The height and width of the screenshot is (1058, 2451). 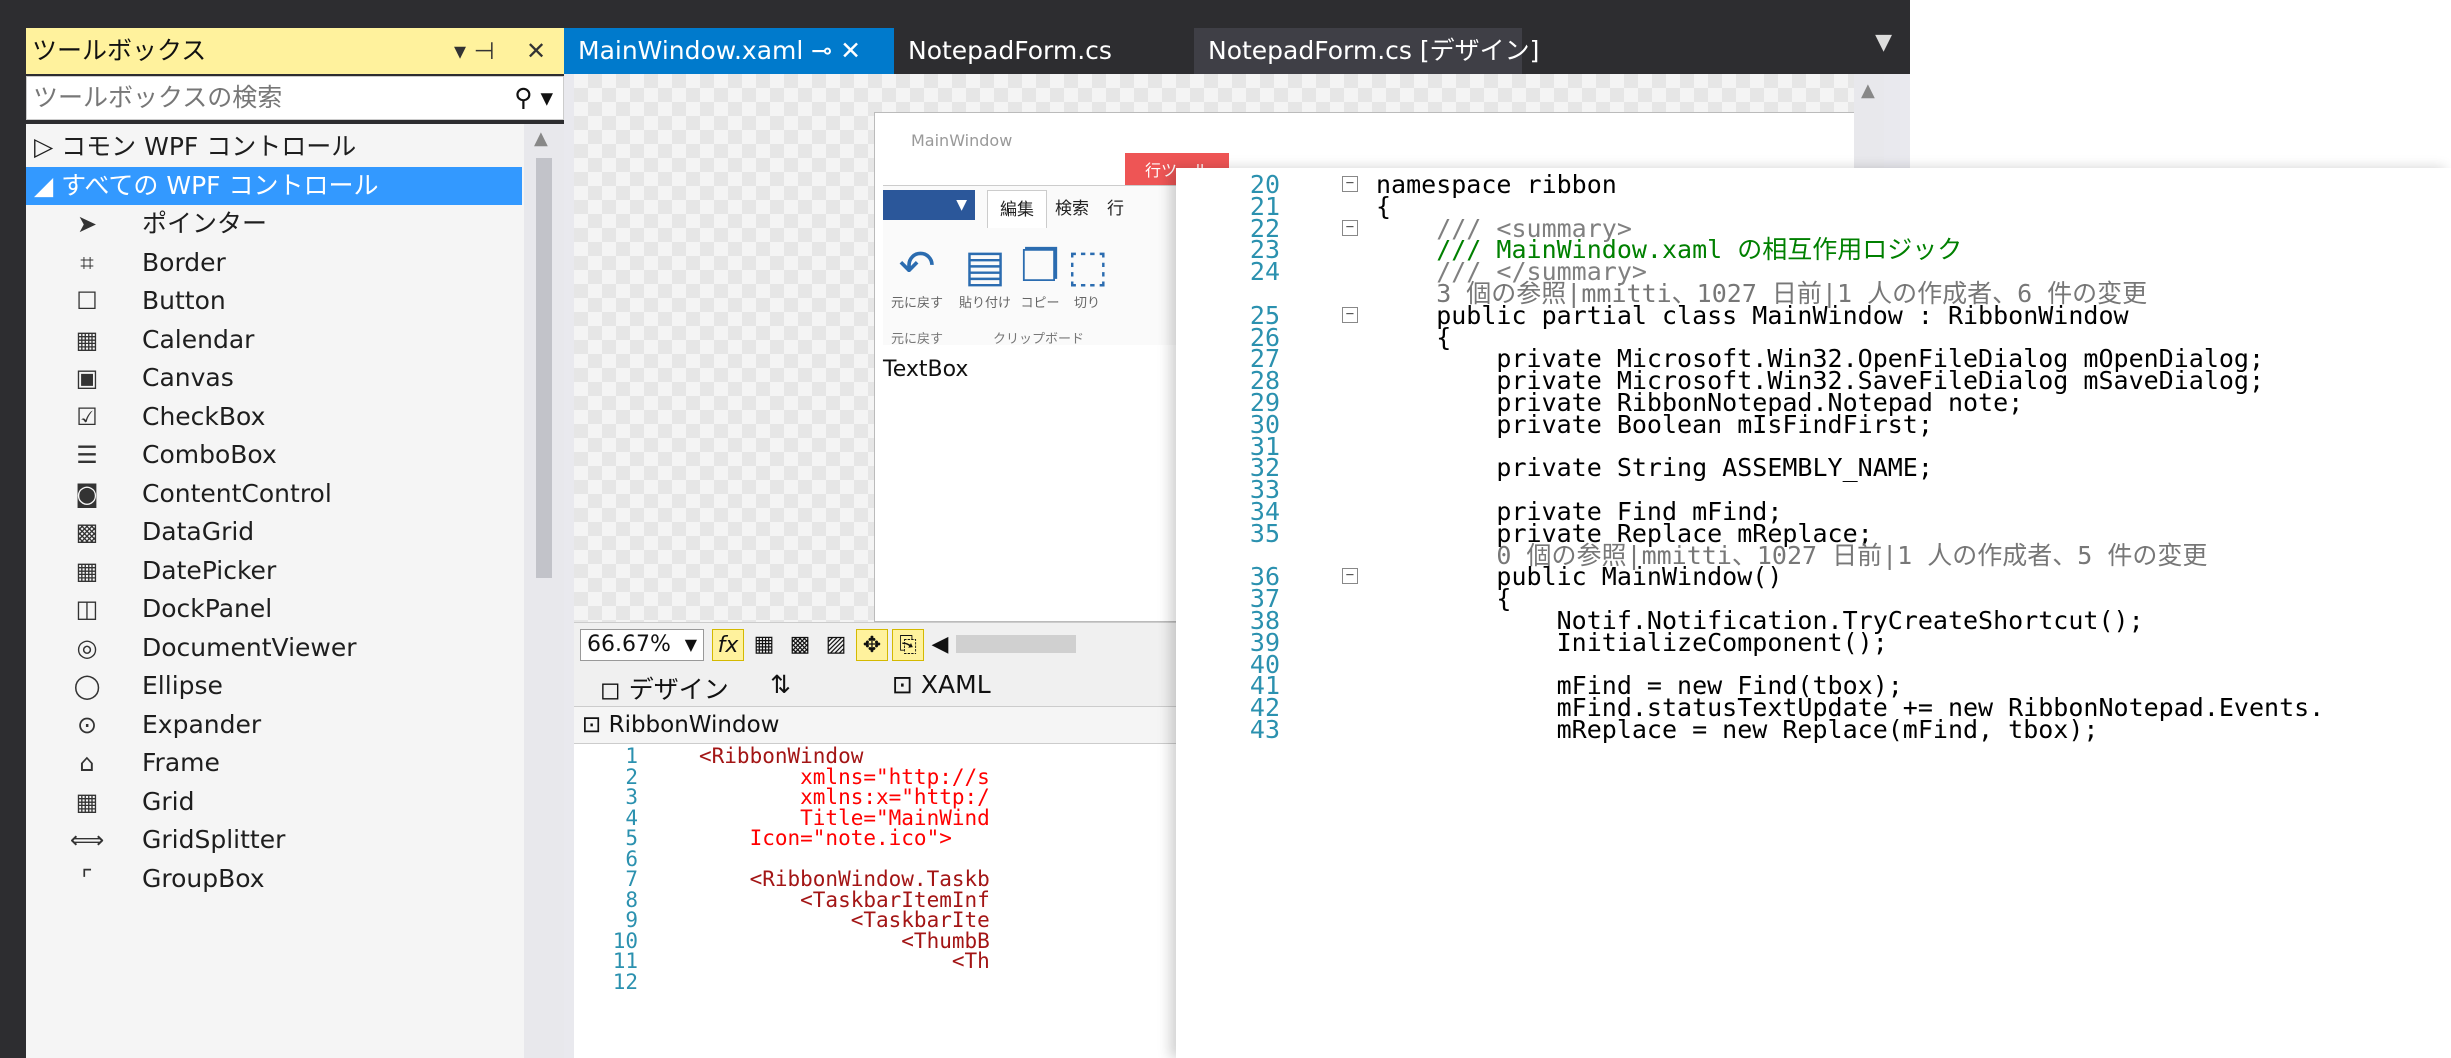 I want to click on toolbox-item-label: ◢ すべての WPF コントロール, so click(x=206, y=185).